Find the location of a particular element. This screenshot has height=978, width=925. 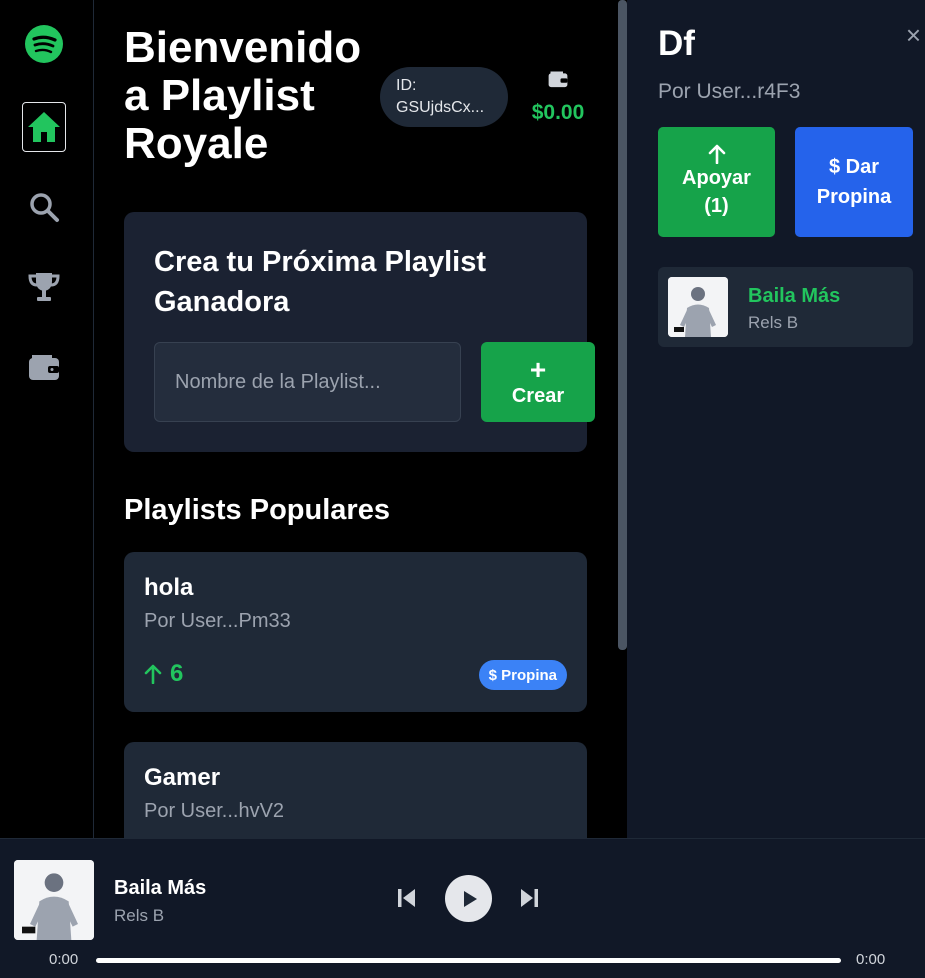

support-count: (1) is located at coordinates (716, 206).